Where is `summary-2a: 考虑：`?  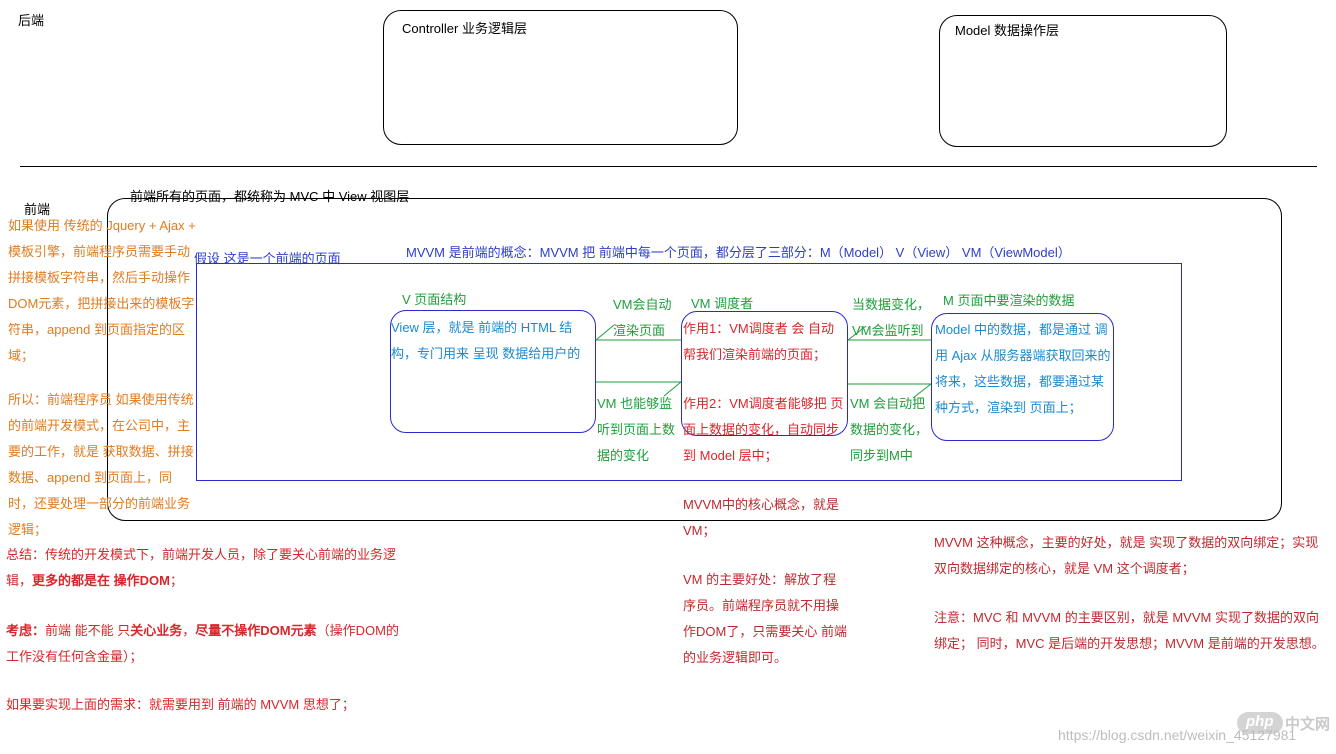
summary-2a: 考虑： is located at coordinates (26, 630).